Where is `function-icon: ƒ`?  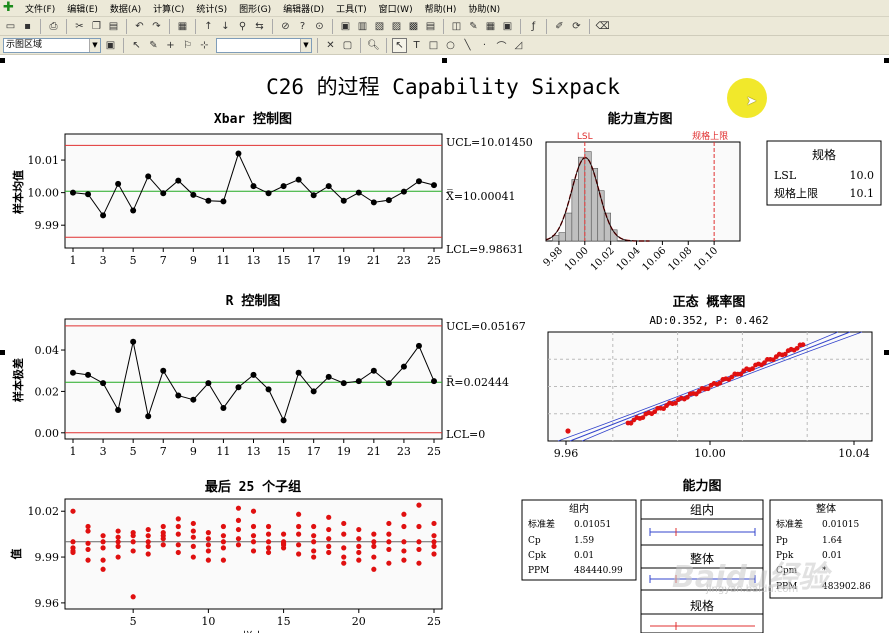
function-icon: ƒ is located at coordinates (533, 26).